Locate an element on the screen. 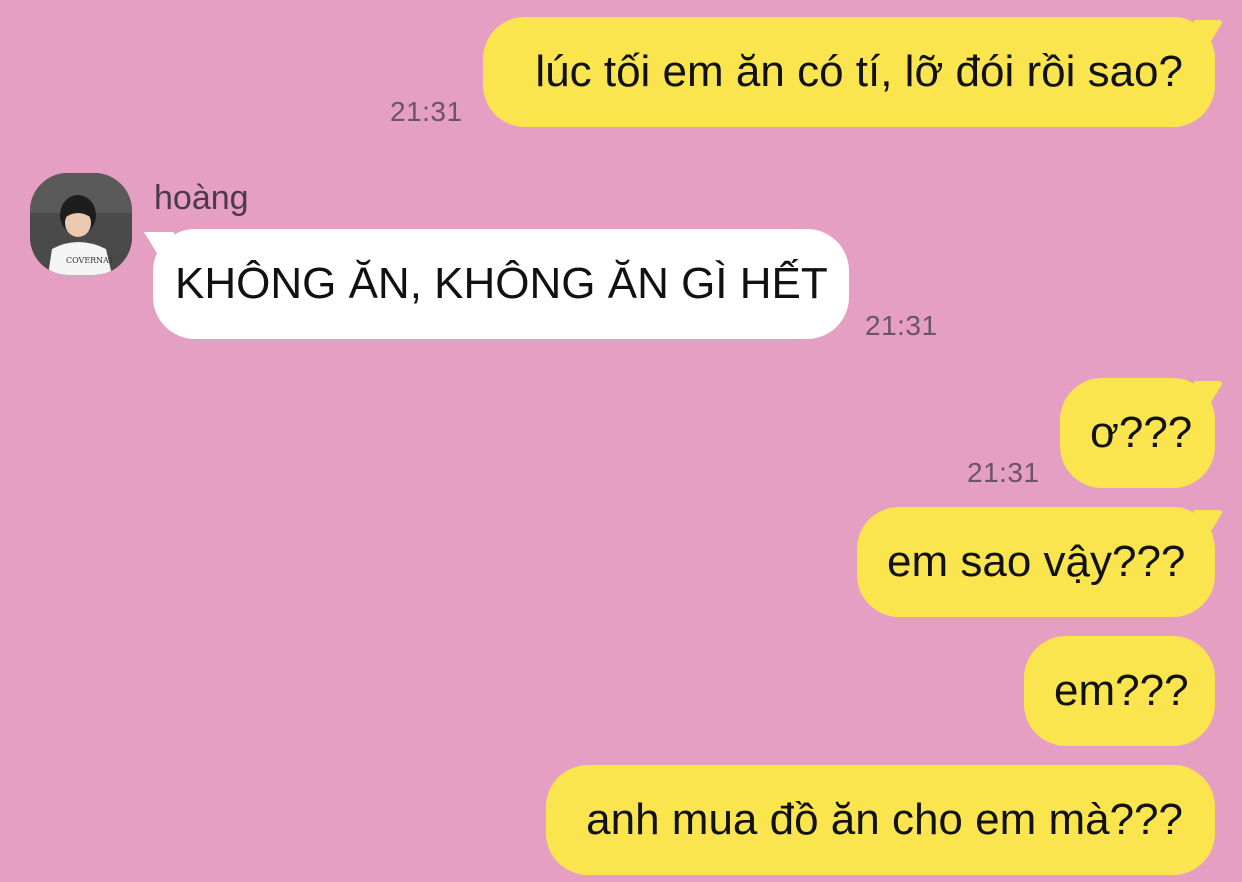 The image size is (1242, 882). outgoing-message-bubble: em sao vậy??? is located at coordinates (1036, 562).